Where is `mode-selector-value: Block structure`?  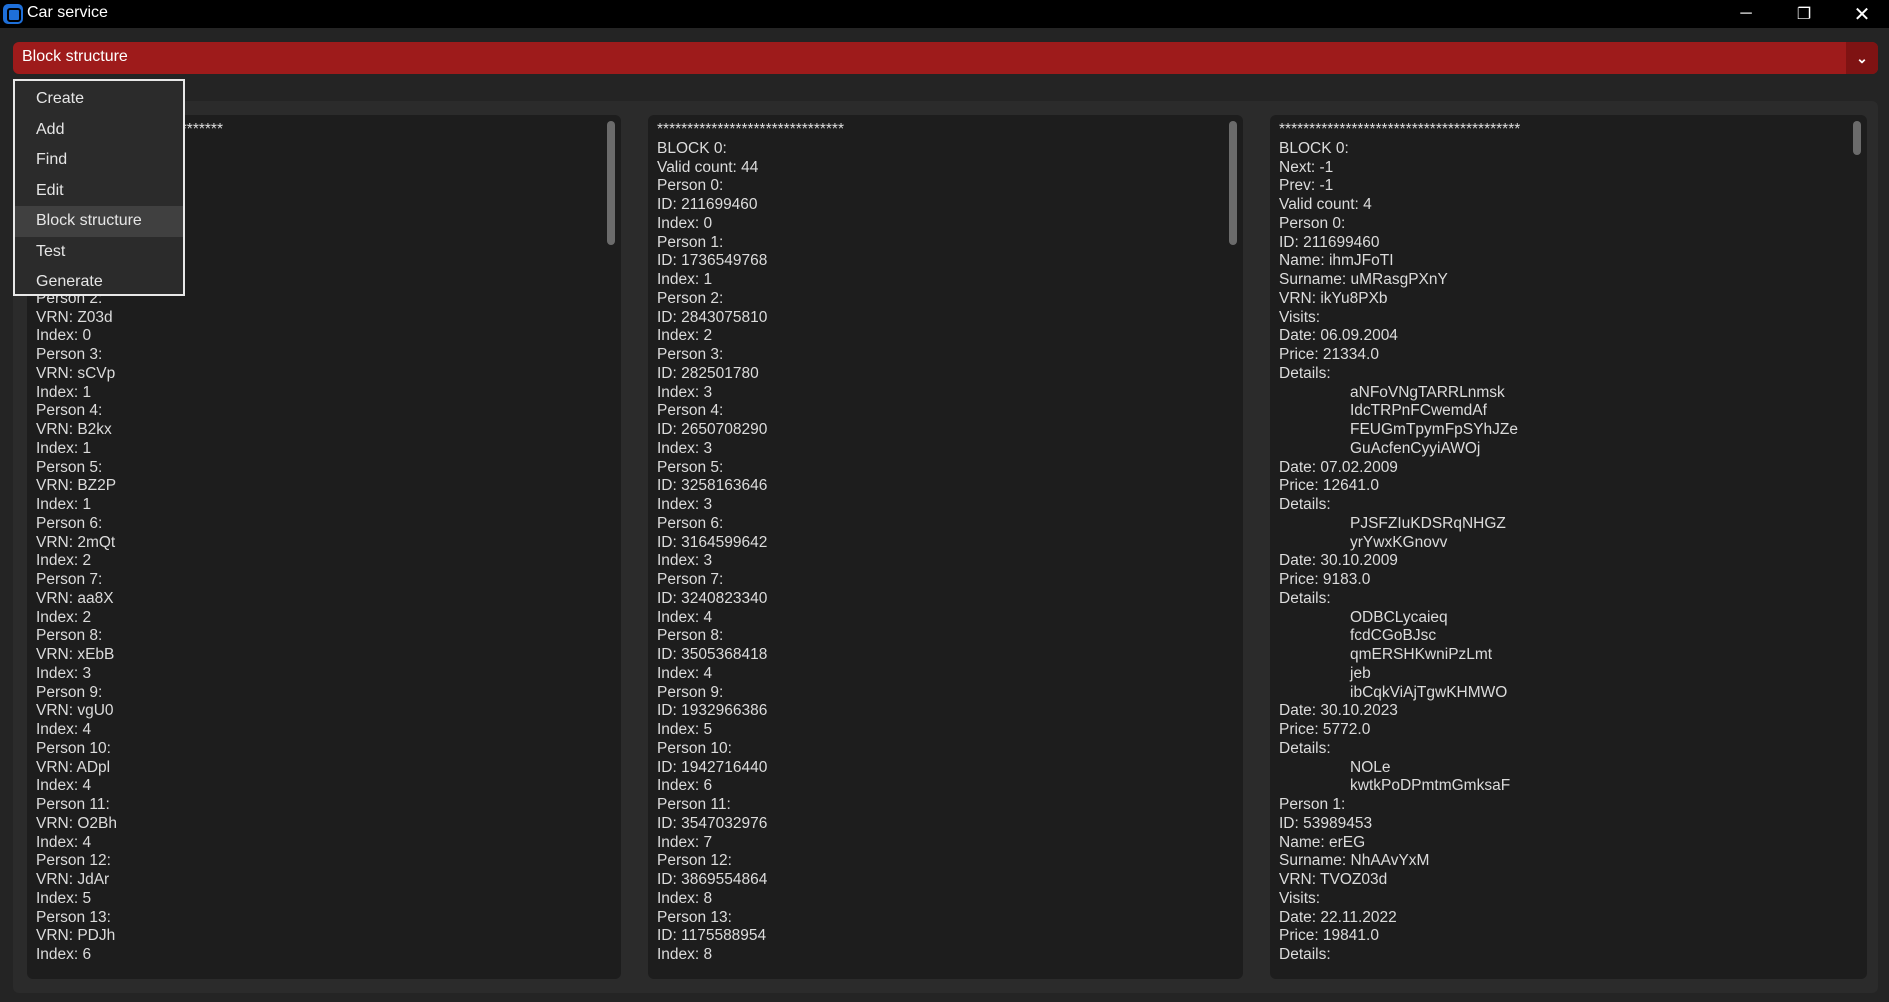
mode-selector-value: Block structure is located at coordinates (75, 56).